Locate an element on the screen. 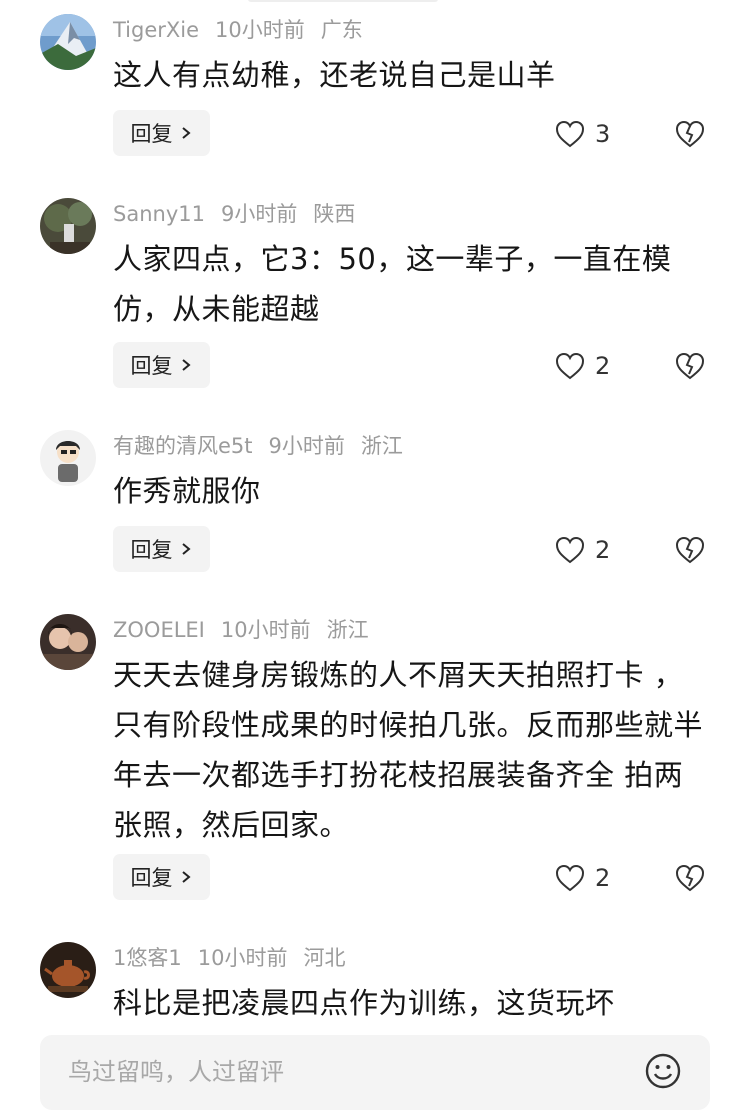  emoji-button is located at coordinates (663, 1071).